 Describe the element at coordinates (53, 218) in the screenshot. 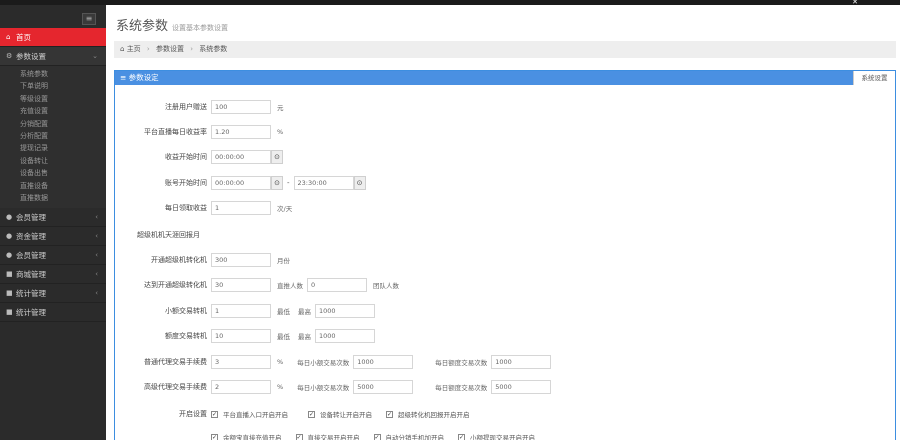

I see `sidebar-item-members: ● 会员管理 ‹` at that location.